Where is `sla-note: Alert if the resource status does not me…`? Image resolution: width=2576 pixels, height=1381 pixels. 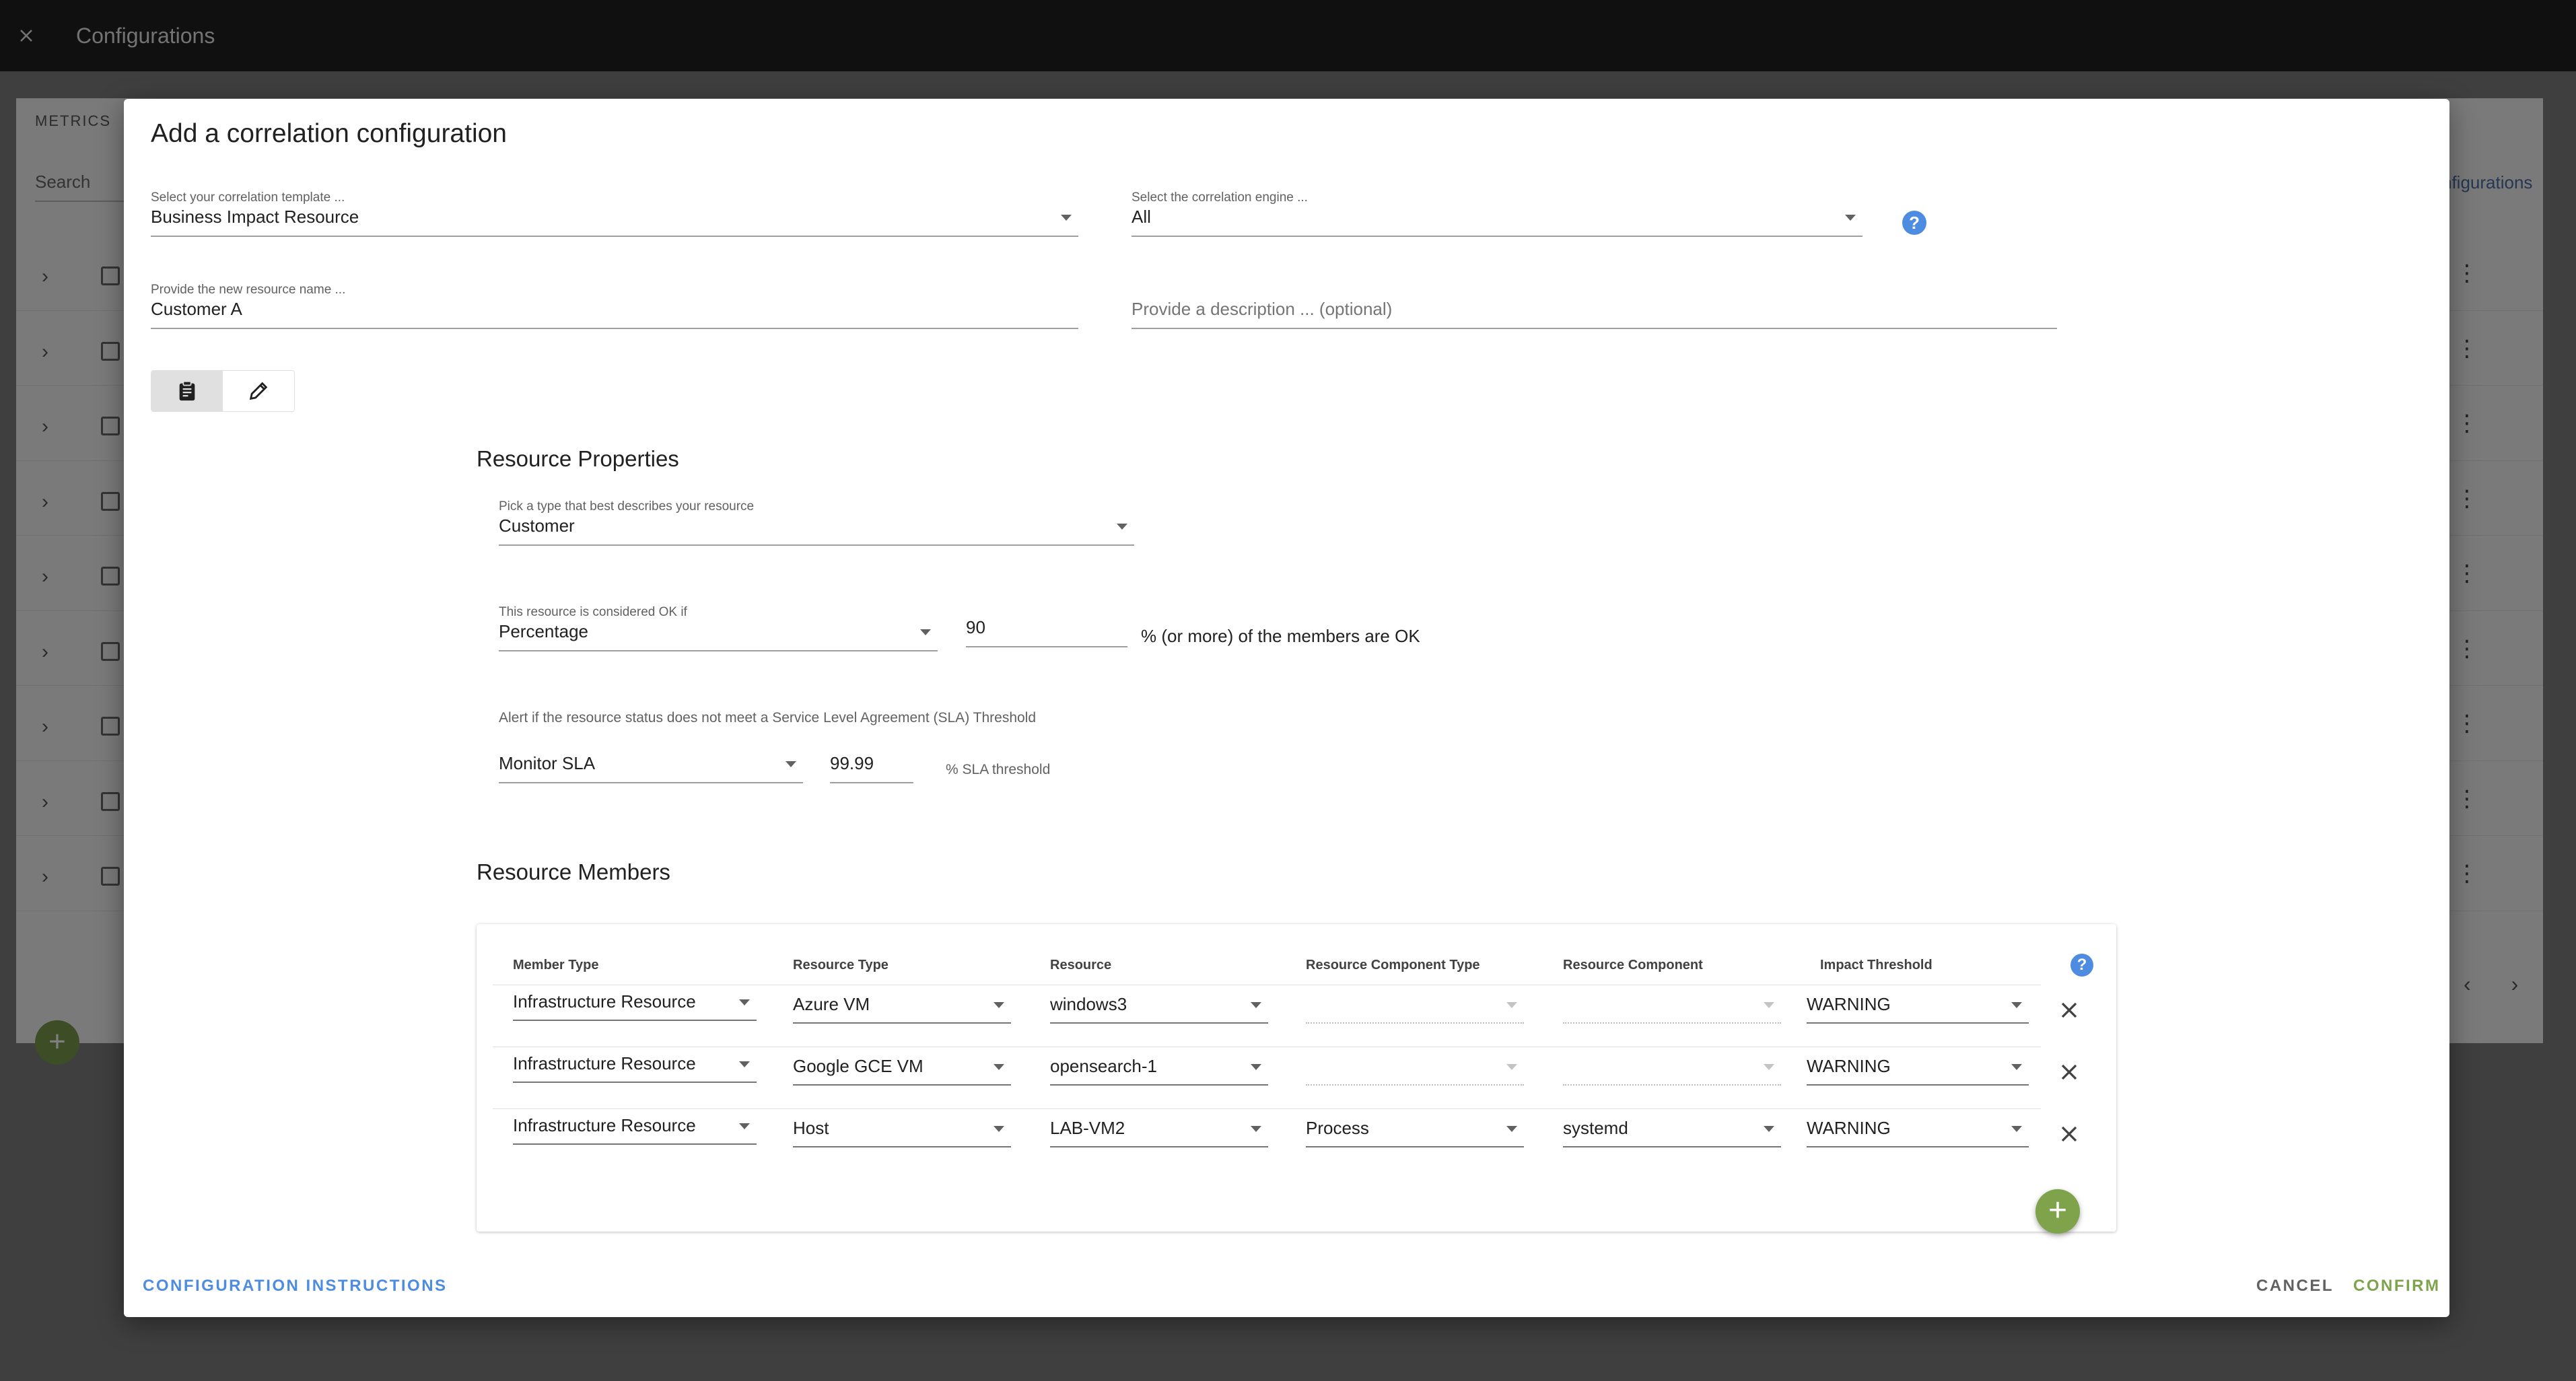
sla-note: Alert if the resource status does not me… is located at coordinates (768, 717).